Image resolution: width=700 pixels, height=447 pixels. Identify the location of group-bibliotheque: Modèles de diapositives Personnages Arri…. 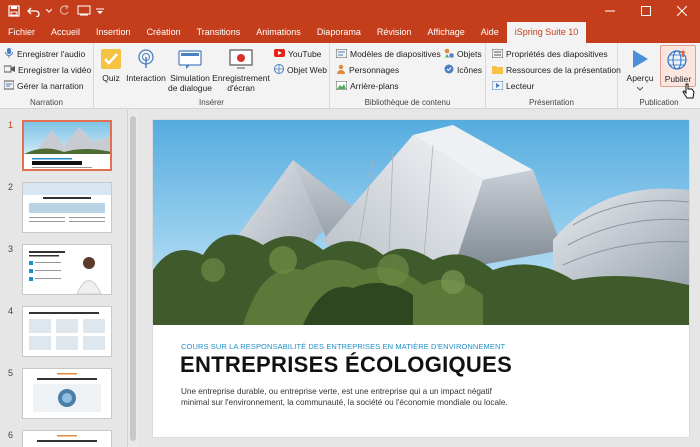
(408, 76).